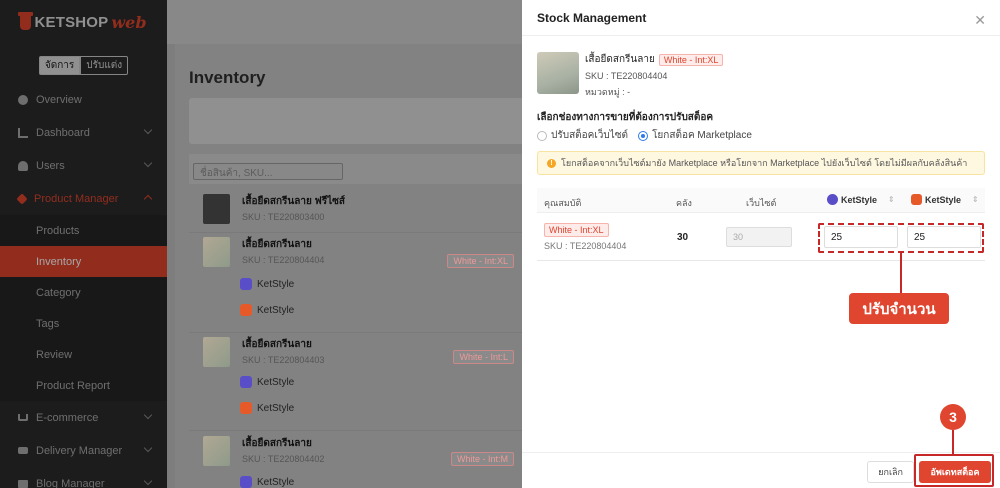 This screenshot has height=488, width=1000. What do you see at coordinates (344, 22) in the screenshot?
I see `topbar` at bounding box center [344, 22].